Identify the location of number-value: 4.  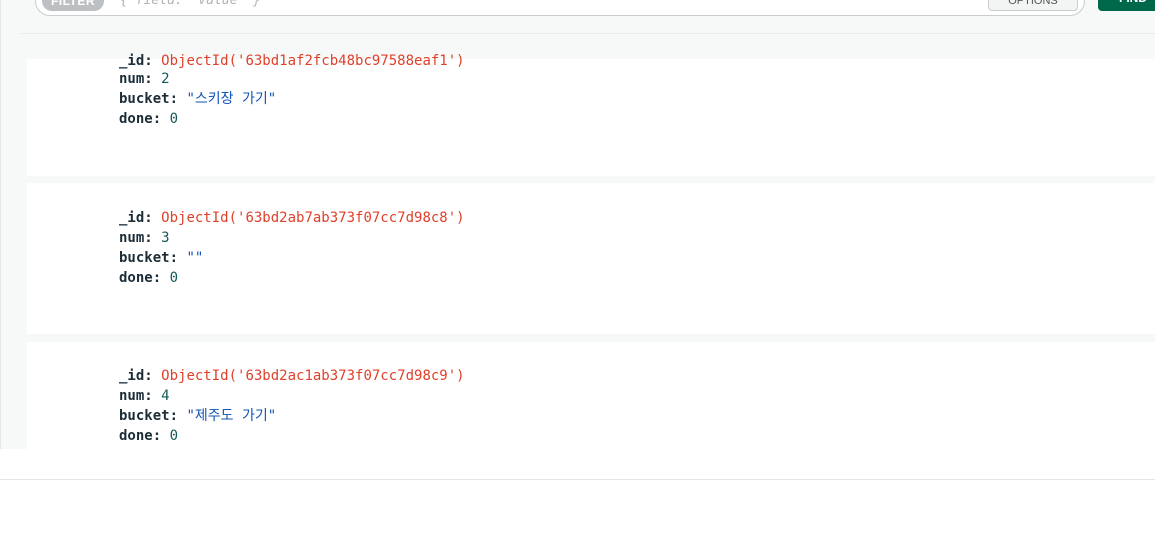
(165, 396).